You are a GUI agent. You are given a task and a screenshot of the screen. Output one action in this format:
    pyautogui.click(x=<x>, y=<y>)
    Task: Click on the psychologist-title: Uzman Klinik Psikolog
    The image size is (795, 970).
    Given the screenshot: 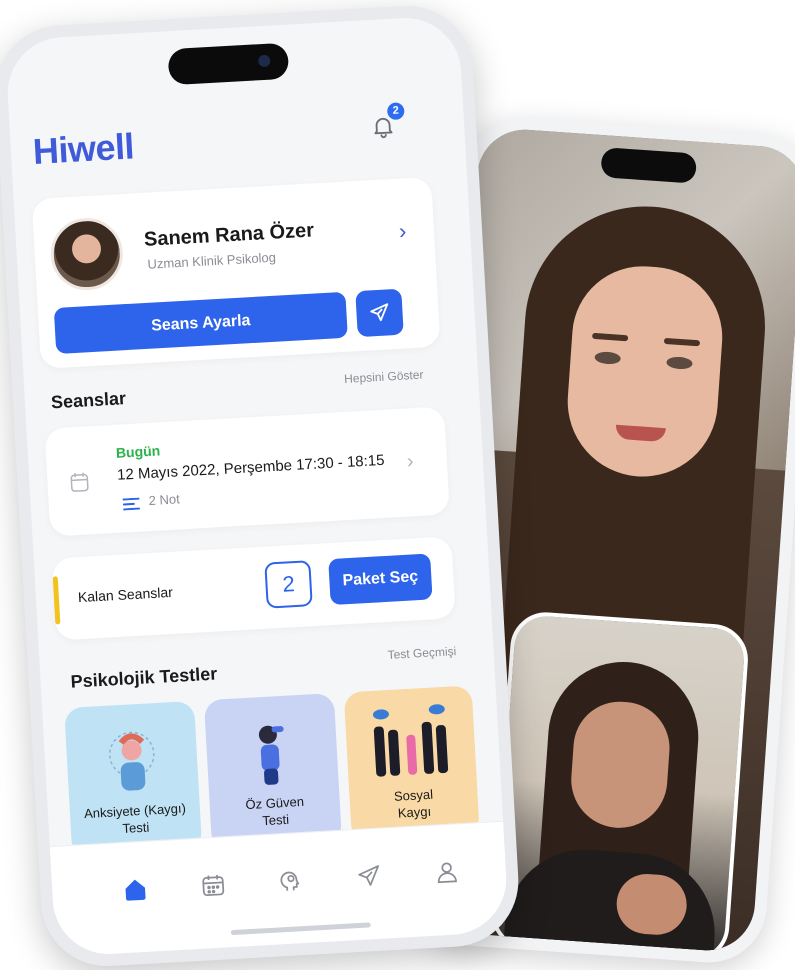 What is the action you would take?
    pyautogui.click(x=211, y=261)
    